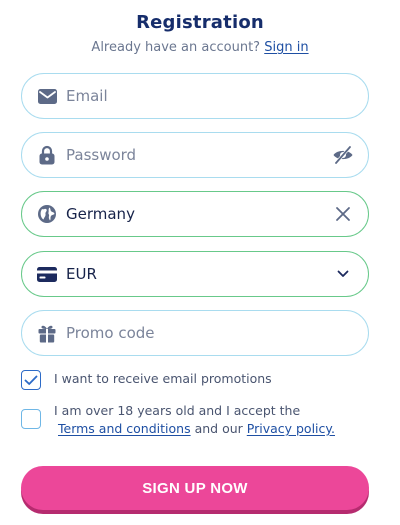  What do you see at coordinates (31, 419) in the screenshot?
I see `terms-checkbox` at bounding box center [31, 419].